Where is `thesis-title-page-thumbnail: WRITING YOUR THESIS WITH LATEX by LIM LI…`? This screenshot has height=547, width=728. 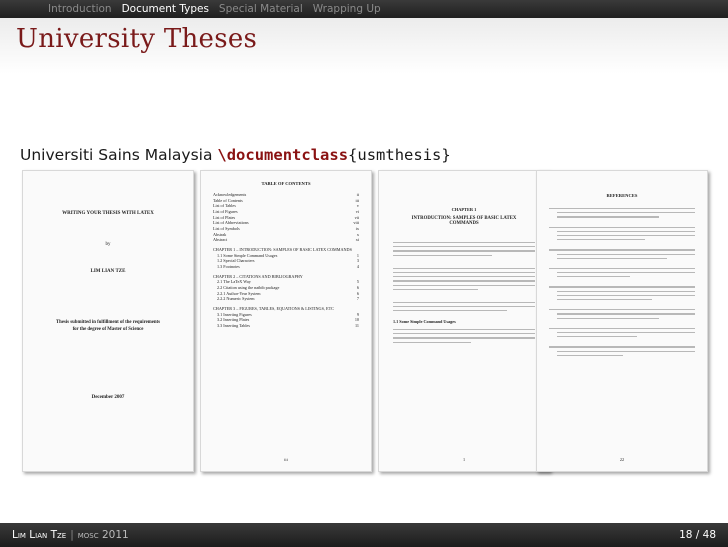
thesis-title-page-thumbnail: WRITING YOUR THESIS WITH LATEX by LIM LI… is located at coordinates (108, 321).